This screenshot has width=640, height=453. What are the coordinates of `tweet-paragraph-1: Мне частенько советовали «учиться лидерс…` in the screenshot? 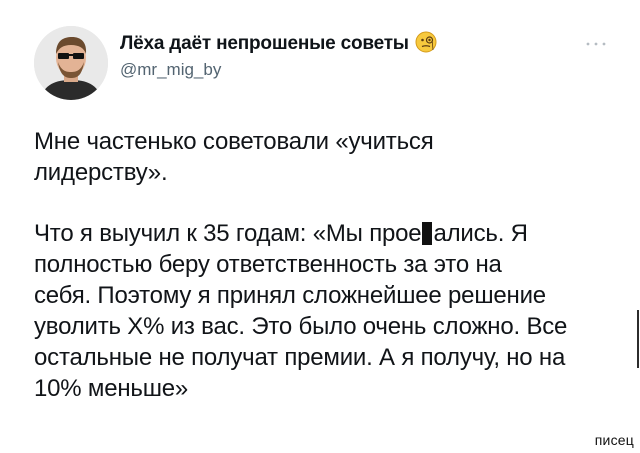 It's located at (234, 157).